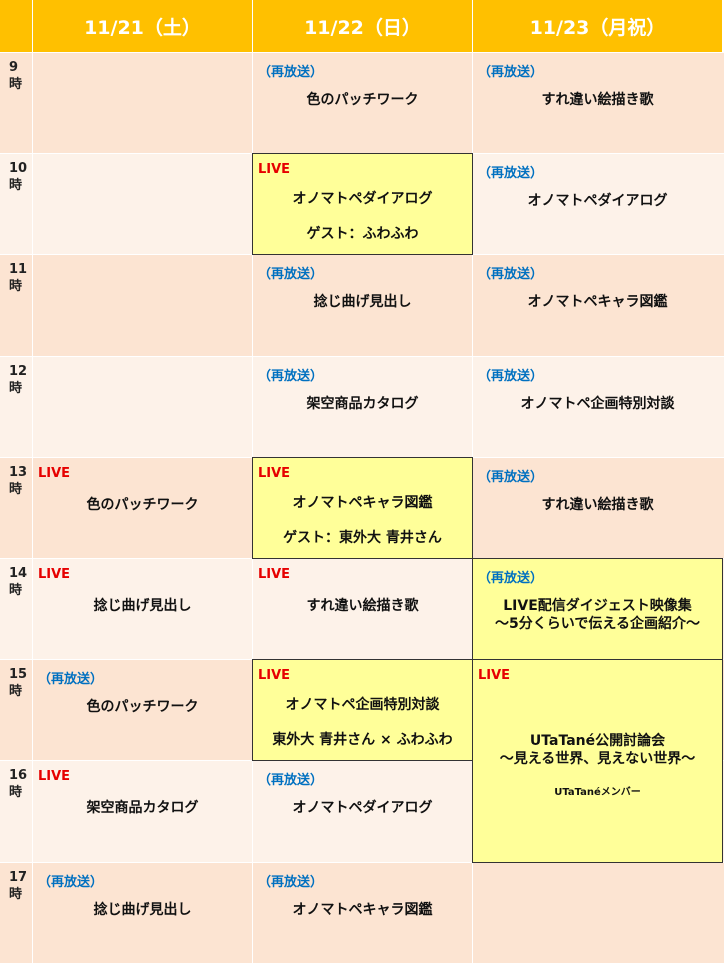 This screenshot has height=964, width=724. I want to click on program-title: UTaTané公開討論会, so click(597, 741).